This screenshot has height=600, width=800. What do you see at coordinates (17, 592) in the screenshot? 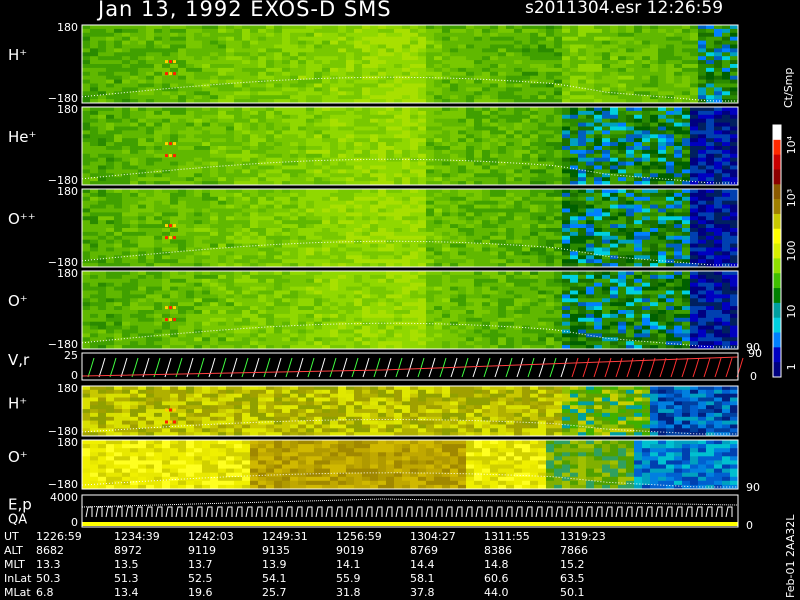
I see `table-row-label: MLat` at bounding box center [17, 592].